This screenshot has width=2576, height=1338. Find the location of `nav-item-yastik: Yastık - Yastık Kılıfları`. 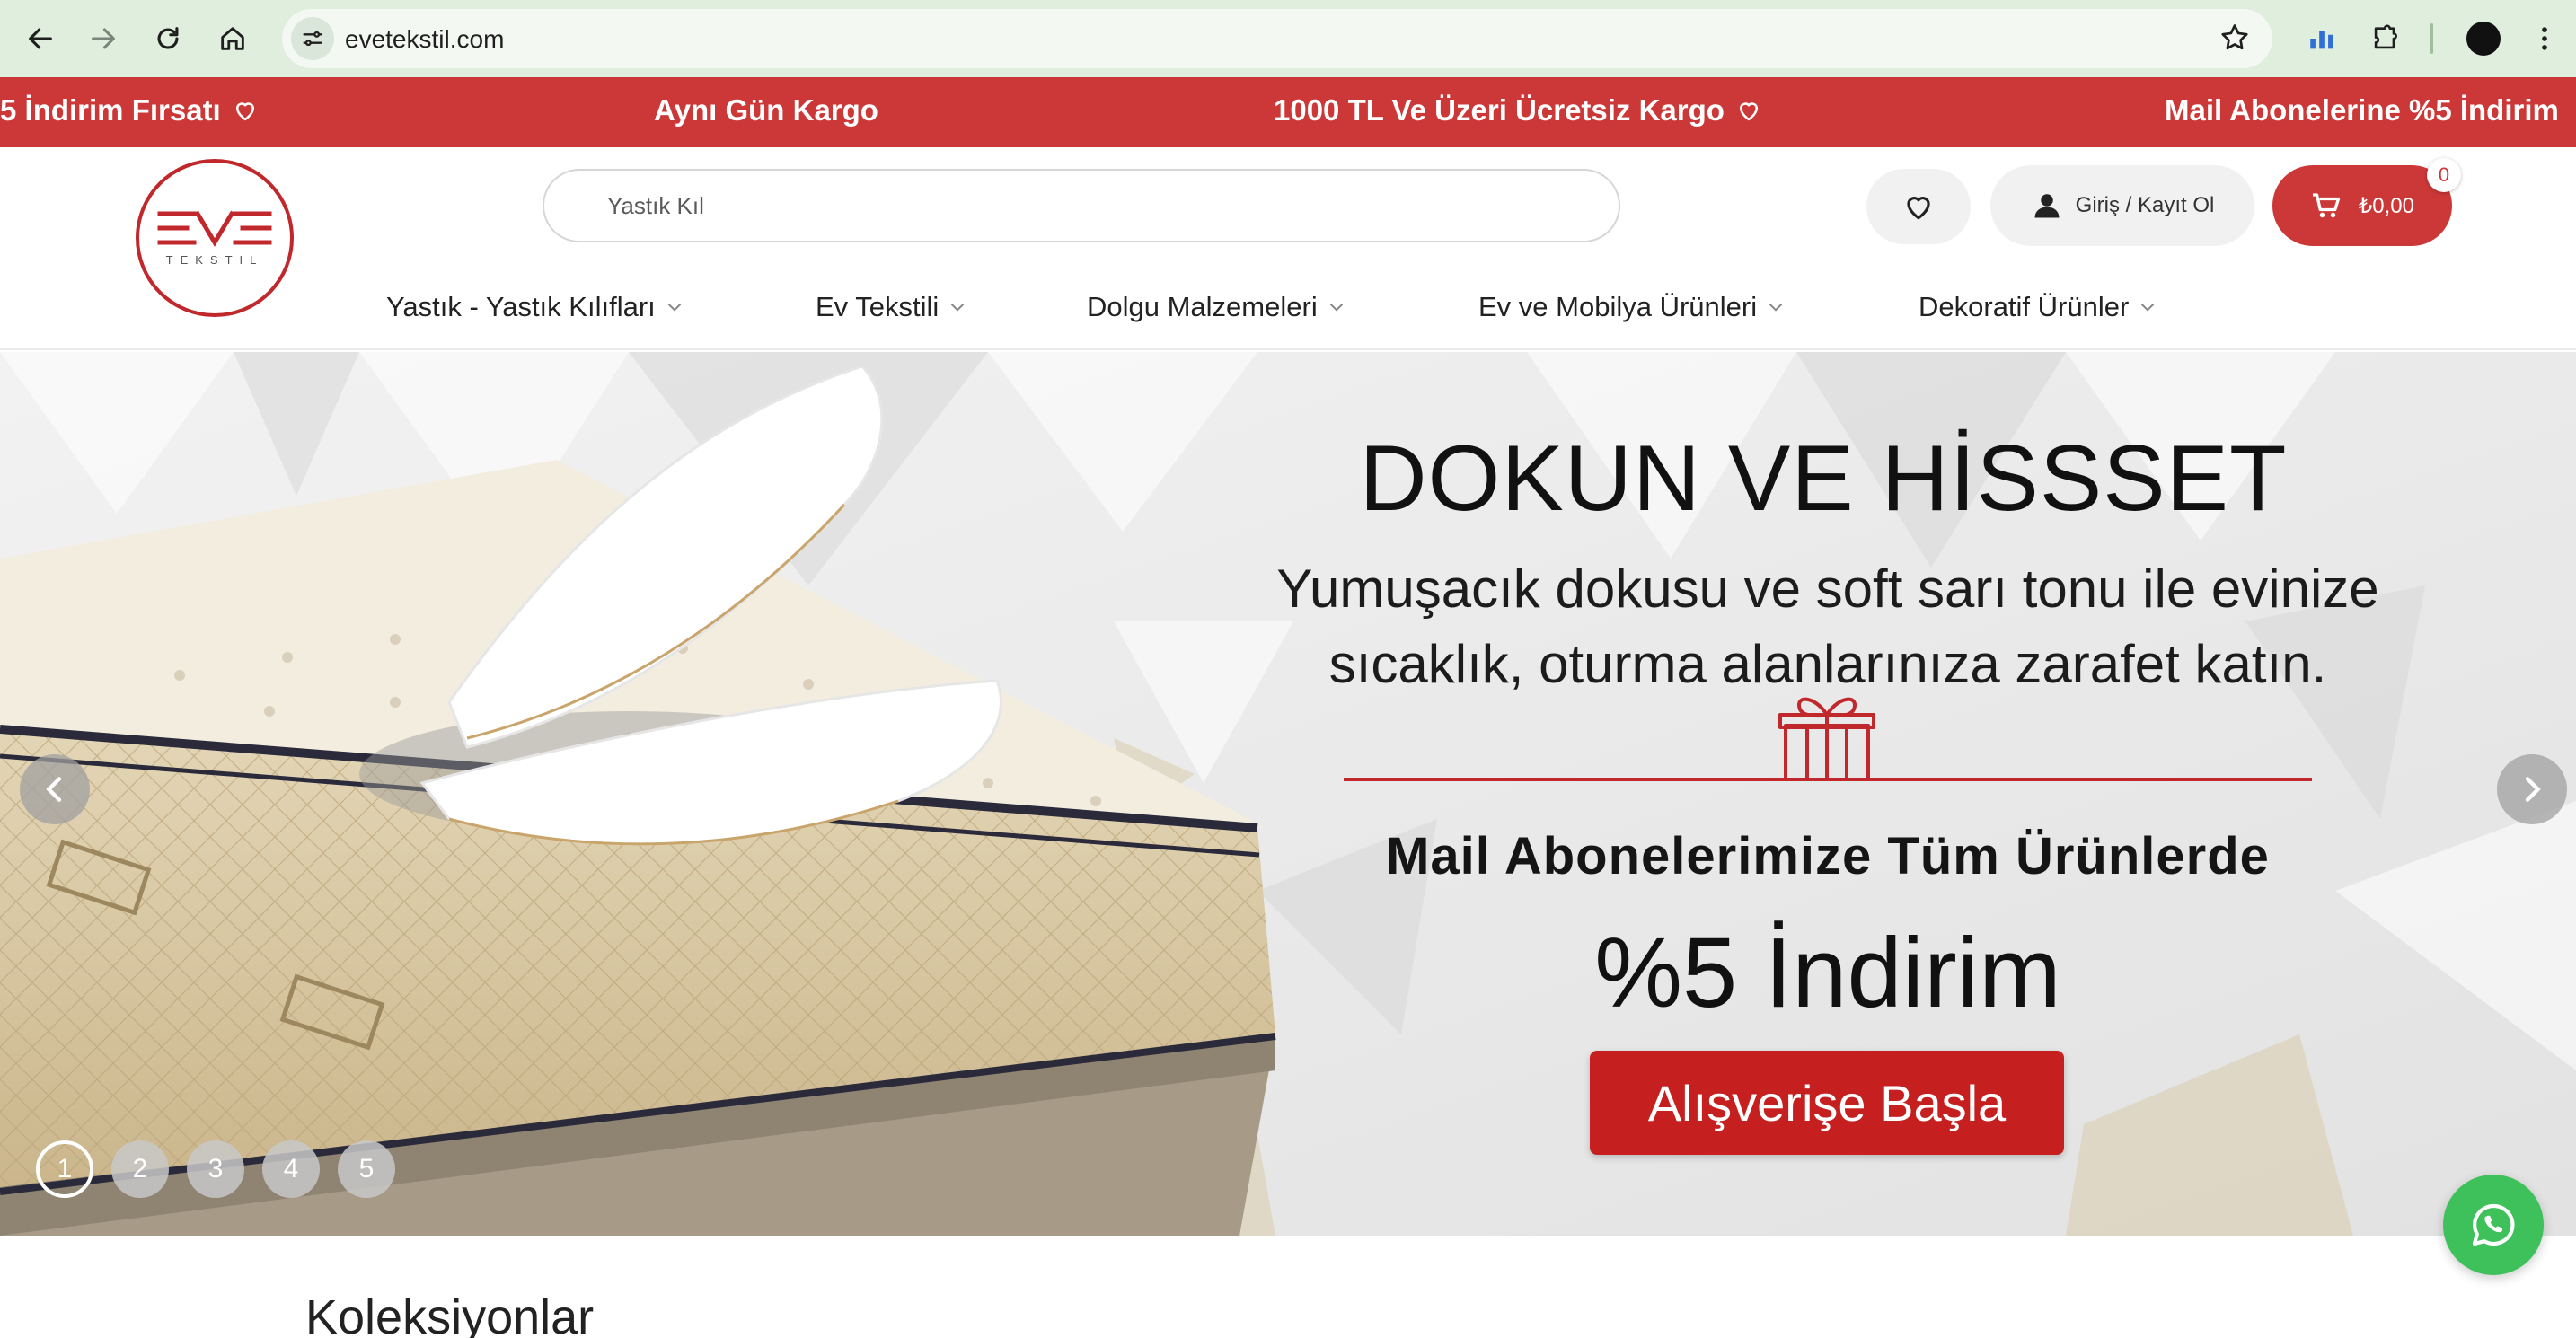

nav-item-yastik: Yastık - Yastık Kılıfları is located at coordinates (536, 307).